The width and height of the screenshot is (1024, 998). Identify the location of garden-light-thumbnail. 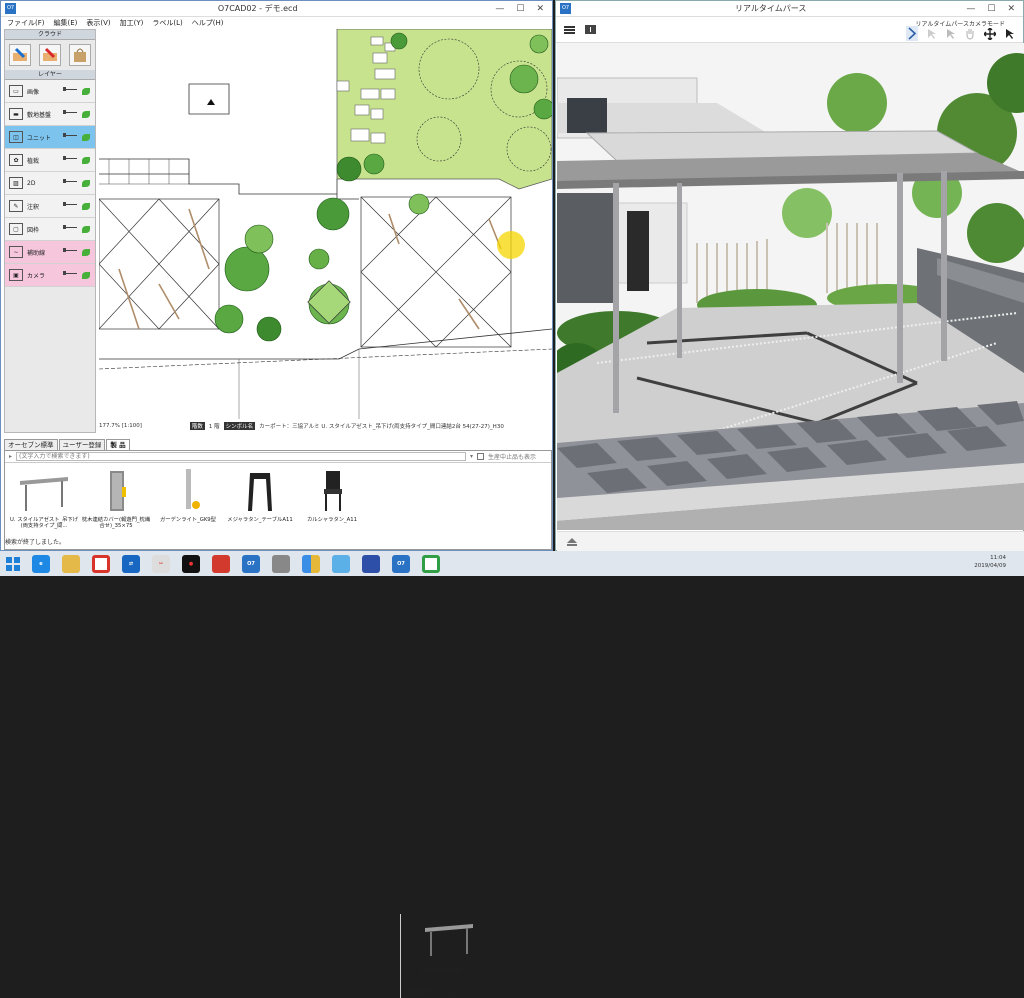
(188, 491).